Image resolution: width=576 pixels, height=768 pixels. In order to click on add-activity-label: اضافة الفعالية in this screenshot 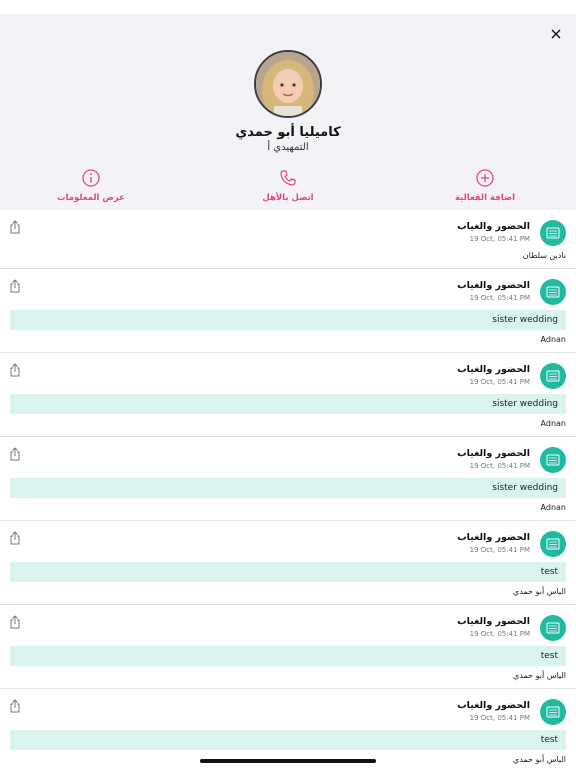, I will do `click(485, 198)`.